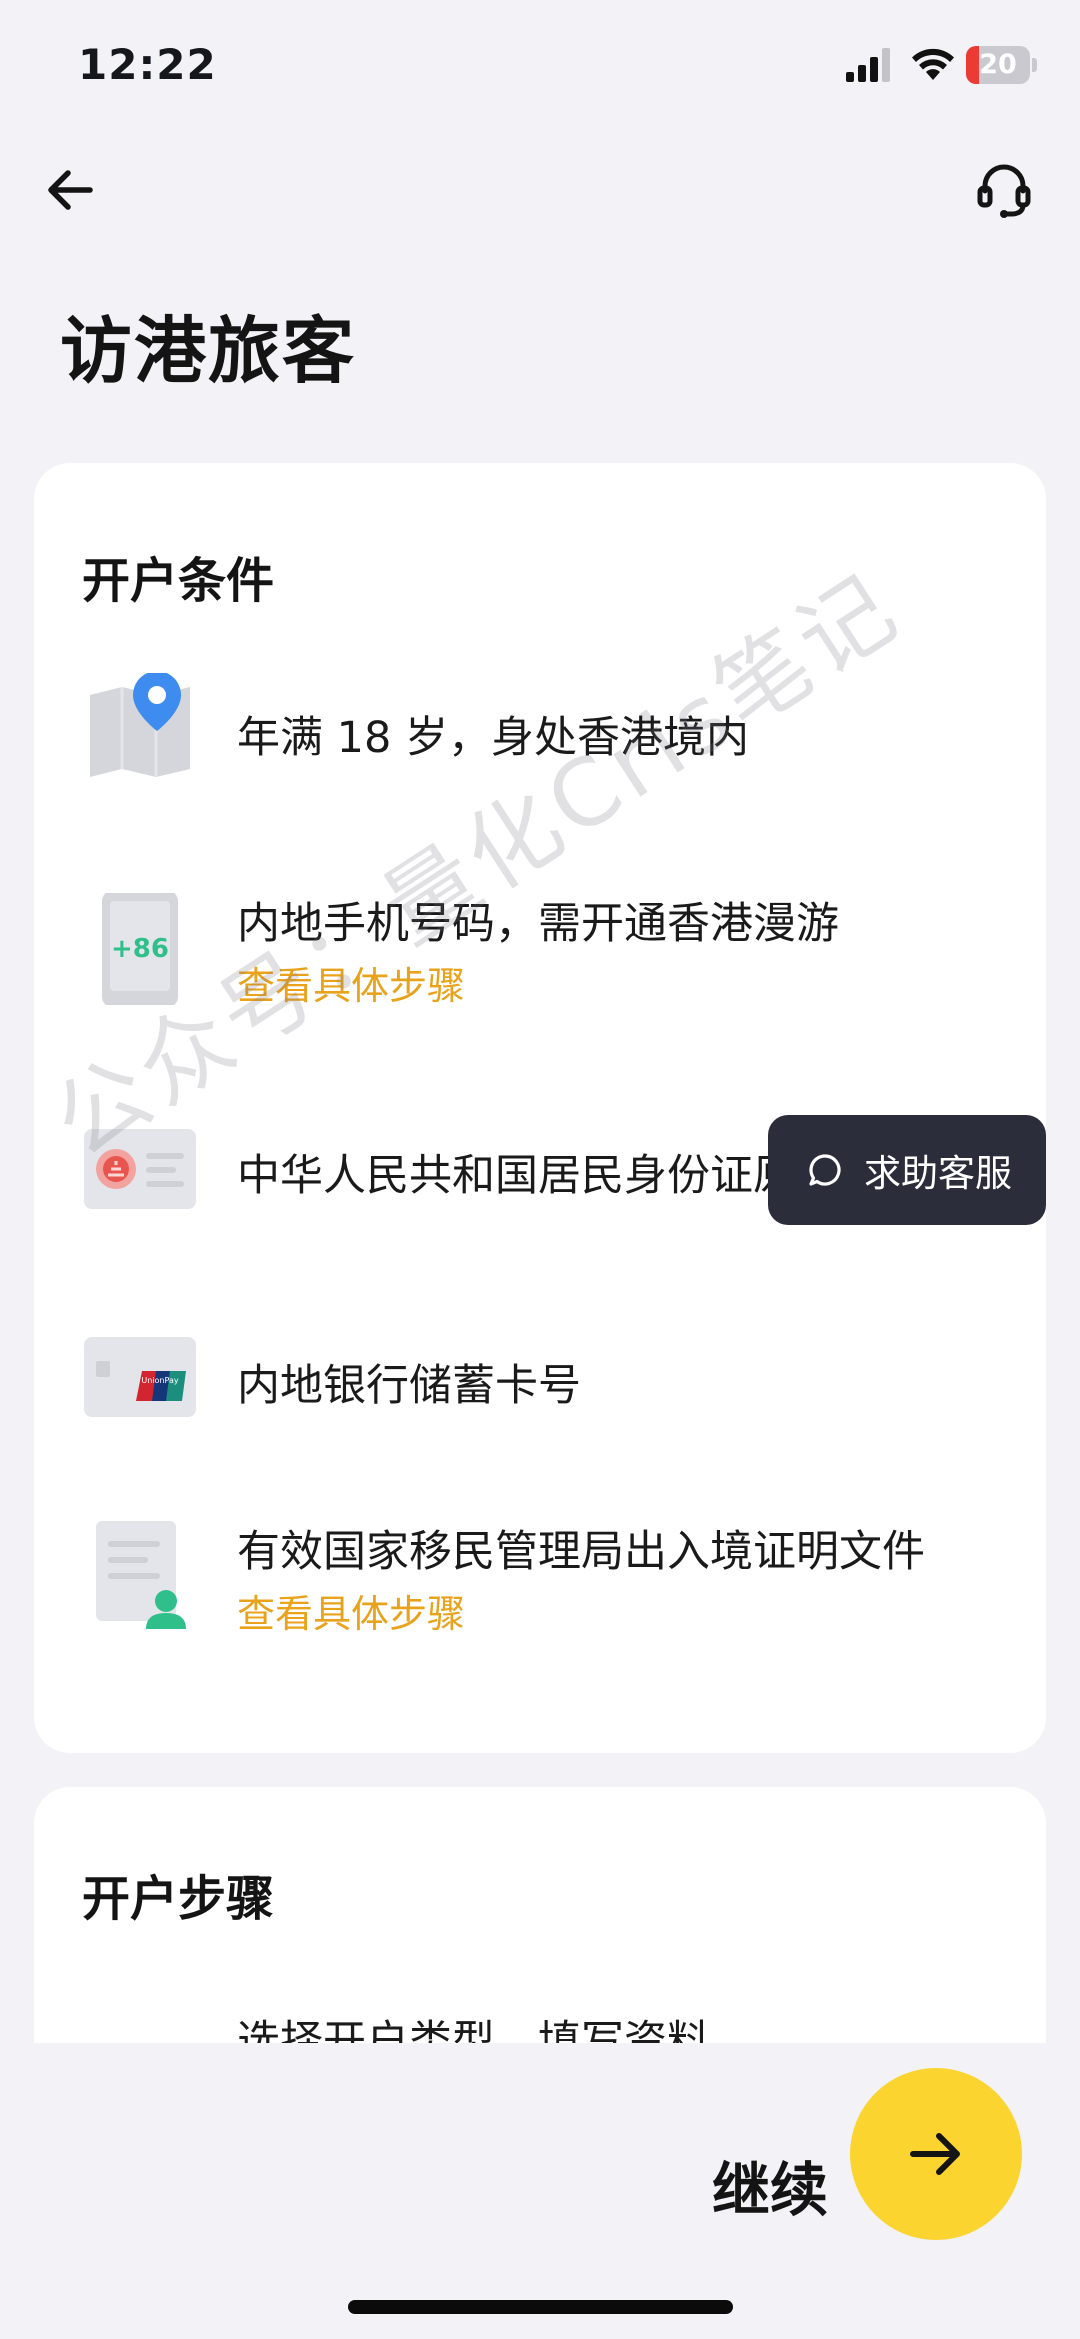 The width and height of the screenshot is (1080, 2339). What do you see at coordinates (540, 65) in the screenshot?
I see `status-bar: 12:22 20` at bounding box center [540, 65].